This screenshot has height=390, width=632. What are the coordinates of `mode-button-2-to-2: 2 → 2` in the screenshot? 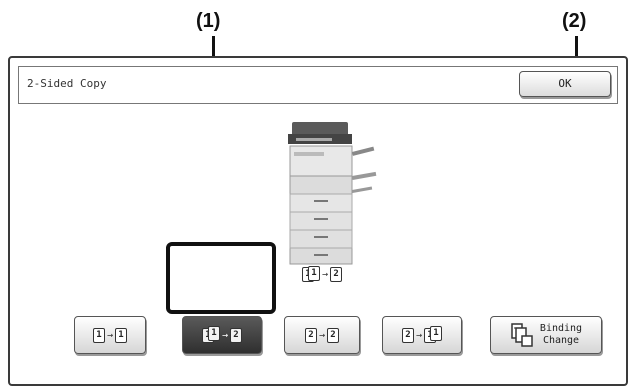 It's located at (322, 335).